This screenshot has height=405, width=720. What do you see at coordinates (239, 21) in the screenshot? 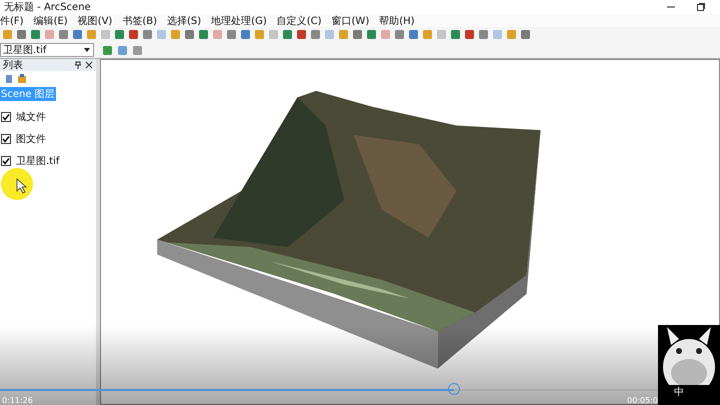
I see `menu-item: 地理处理(G)` at bounding box center [239, 21].